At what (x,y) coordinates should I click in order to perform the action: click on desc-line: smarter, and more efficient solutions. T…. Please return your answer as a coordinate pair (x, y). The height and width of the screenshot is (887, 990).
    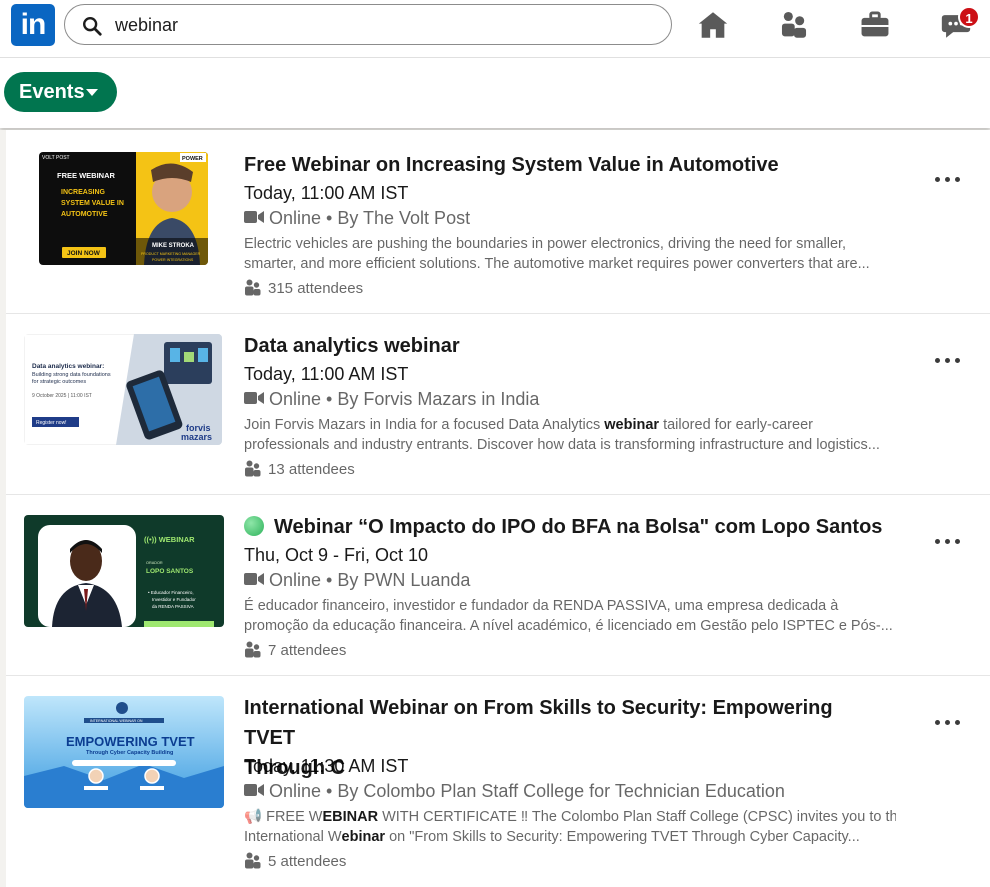
    Looking at the image, I should click on (557, 264).